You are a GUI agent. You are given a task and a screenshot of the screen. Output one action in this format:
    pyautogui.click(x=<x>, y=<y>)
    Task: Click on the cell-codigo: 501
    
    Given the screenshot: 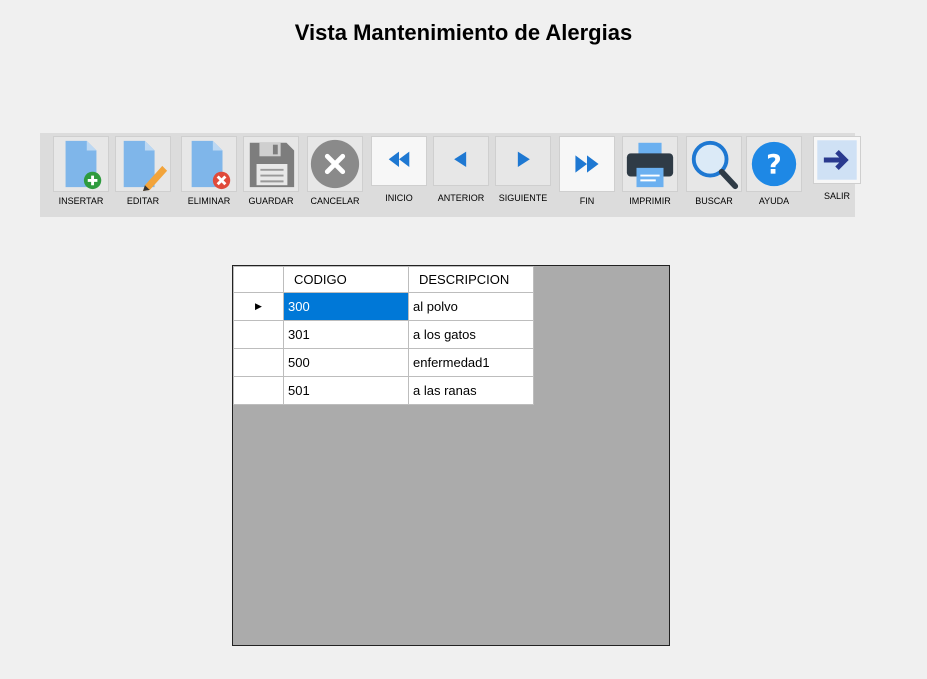 What is the action you would take?
    pyautogui.click(x=346, y=390)
    